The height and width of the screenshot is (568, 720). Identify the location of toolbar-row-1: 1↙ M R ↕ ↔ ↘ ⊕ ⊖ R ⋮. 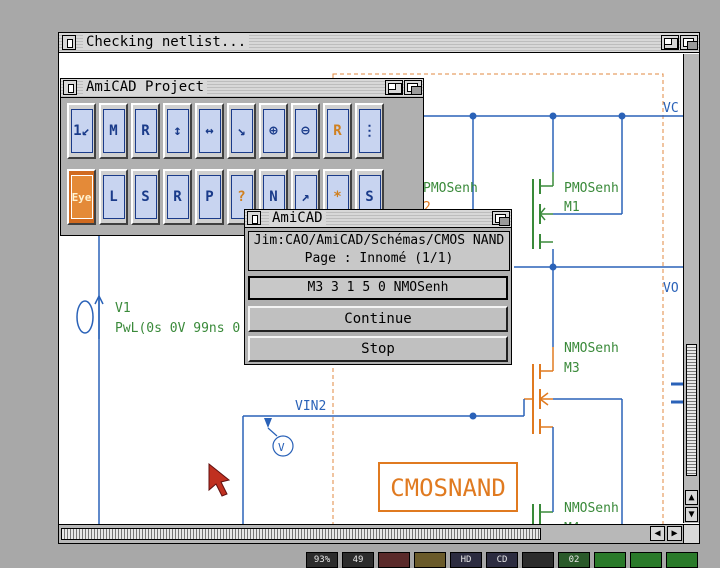
(225, 132).